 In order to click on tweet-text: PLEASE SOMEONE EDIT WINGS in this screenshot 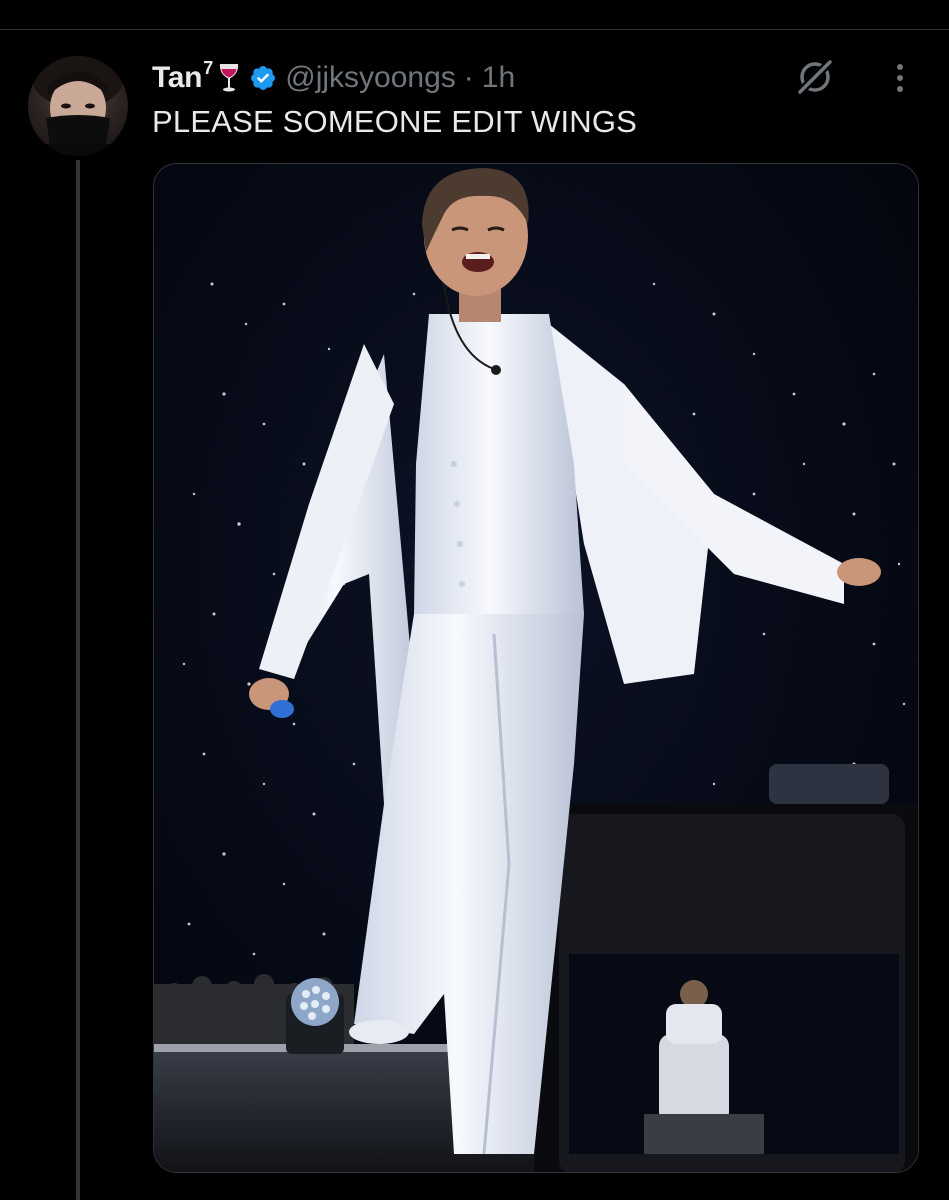, I will do `click(395, 121)`.